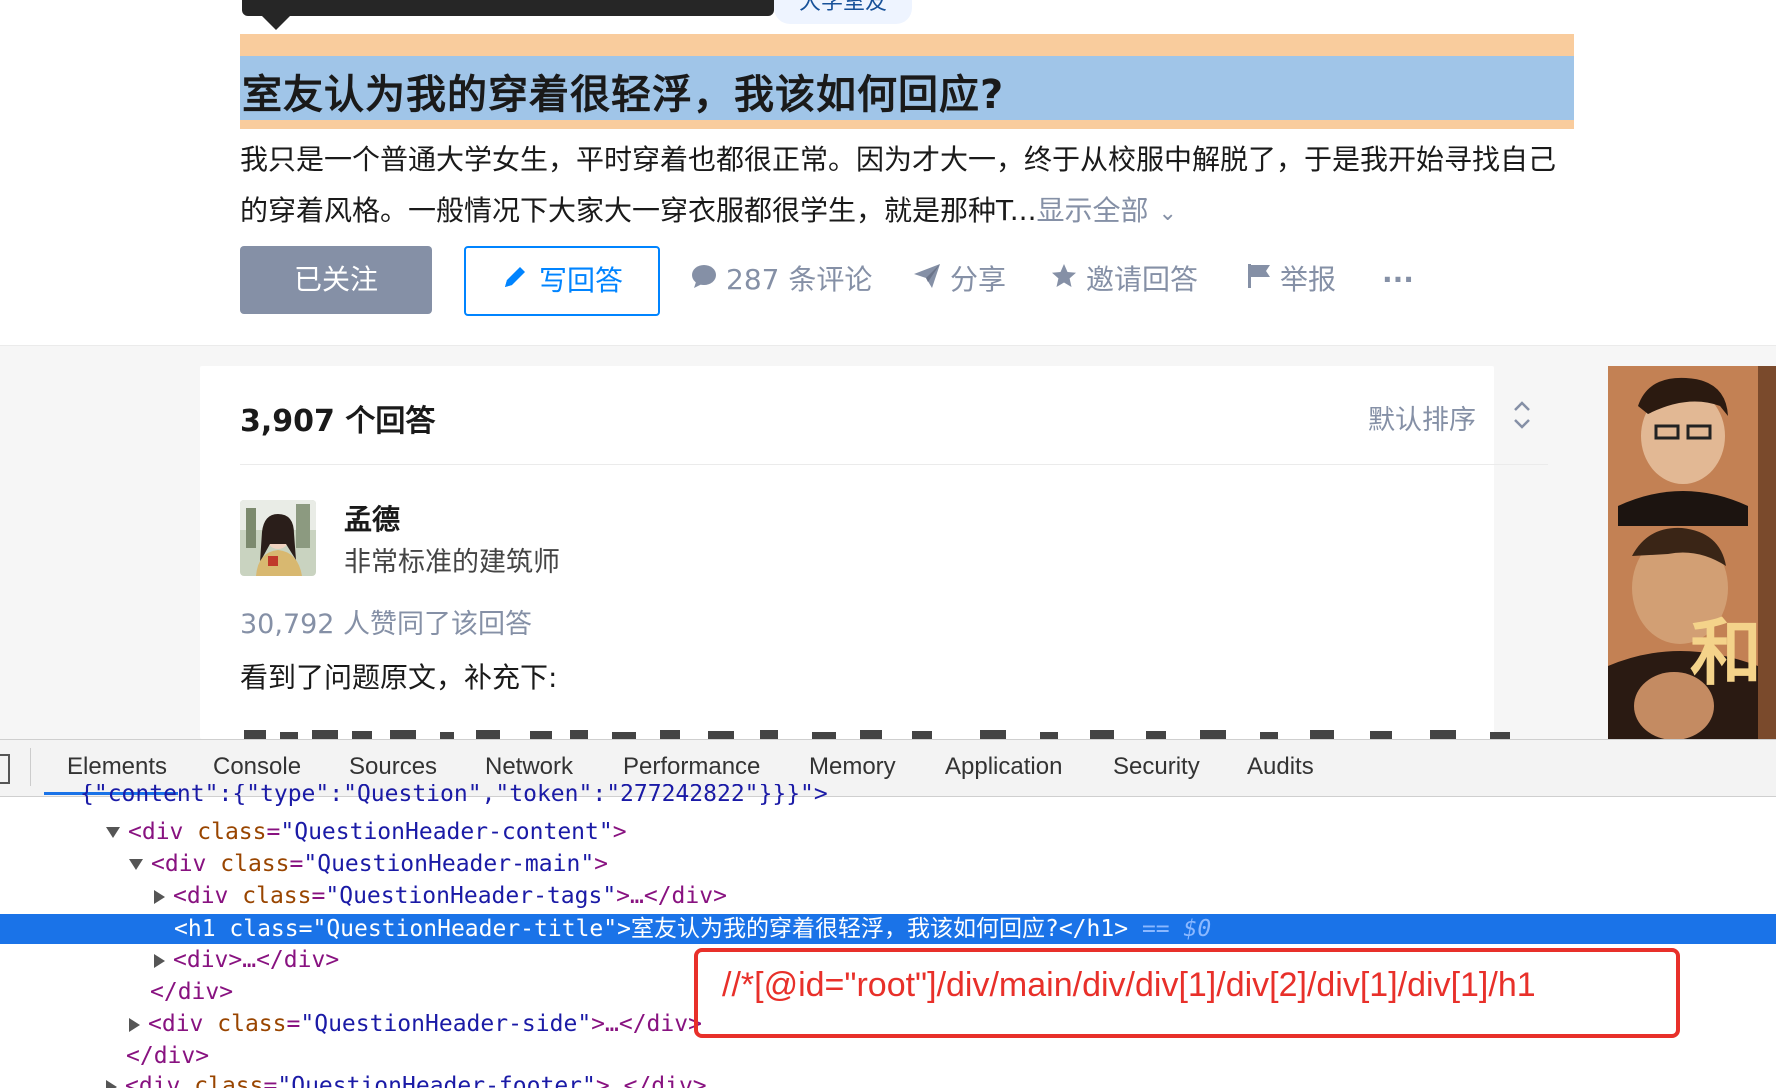 This screenshot has width=1776, height=1088. What do you see at coordinates (399, 677) in the screenshot?
I see `answer-first-line: 看到了问题原文，补充下:` at bounding box center [399, 677].